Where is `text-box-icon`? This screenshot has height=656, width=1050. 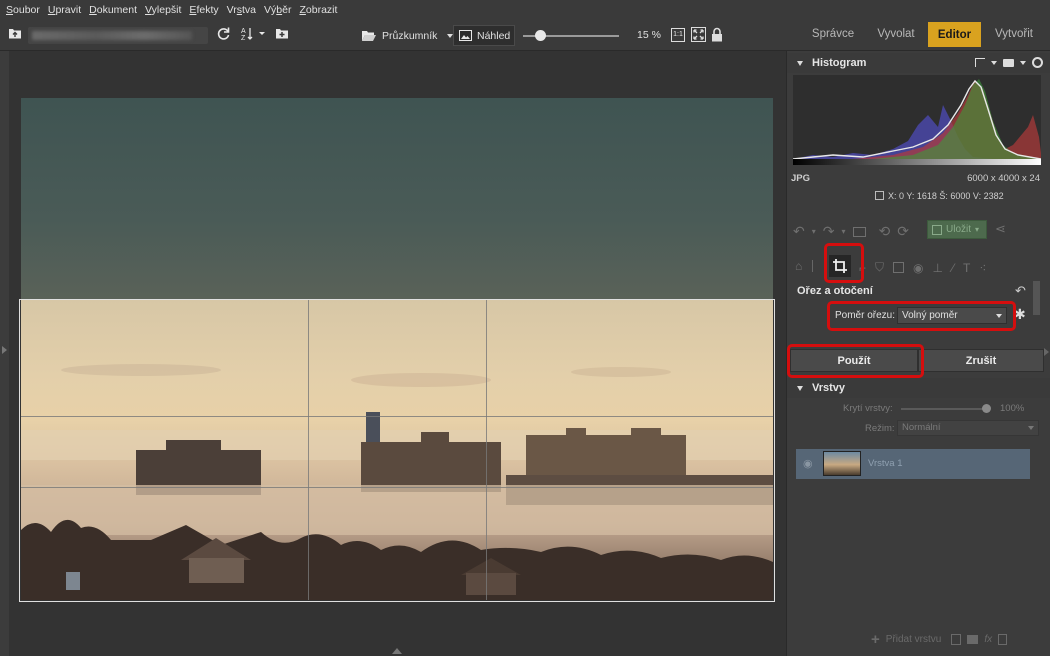 text-box-icon is located at coordinates (899, 267).